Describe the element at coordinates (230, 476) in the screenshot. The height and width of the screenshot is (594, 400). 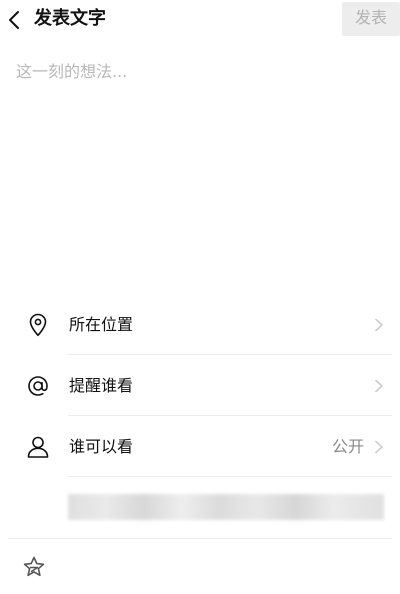
I see `row-divider` at that location.